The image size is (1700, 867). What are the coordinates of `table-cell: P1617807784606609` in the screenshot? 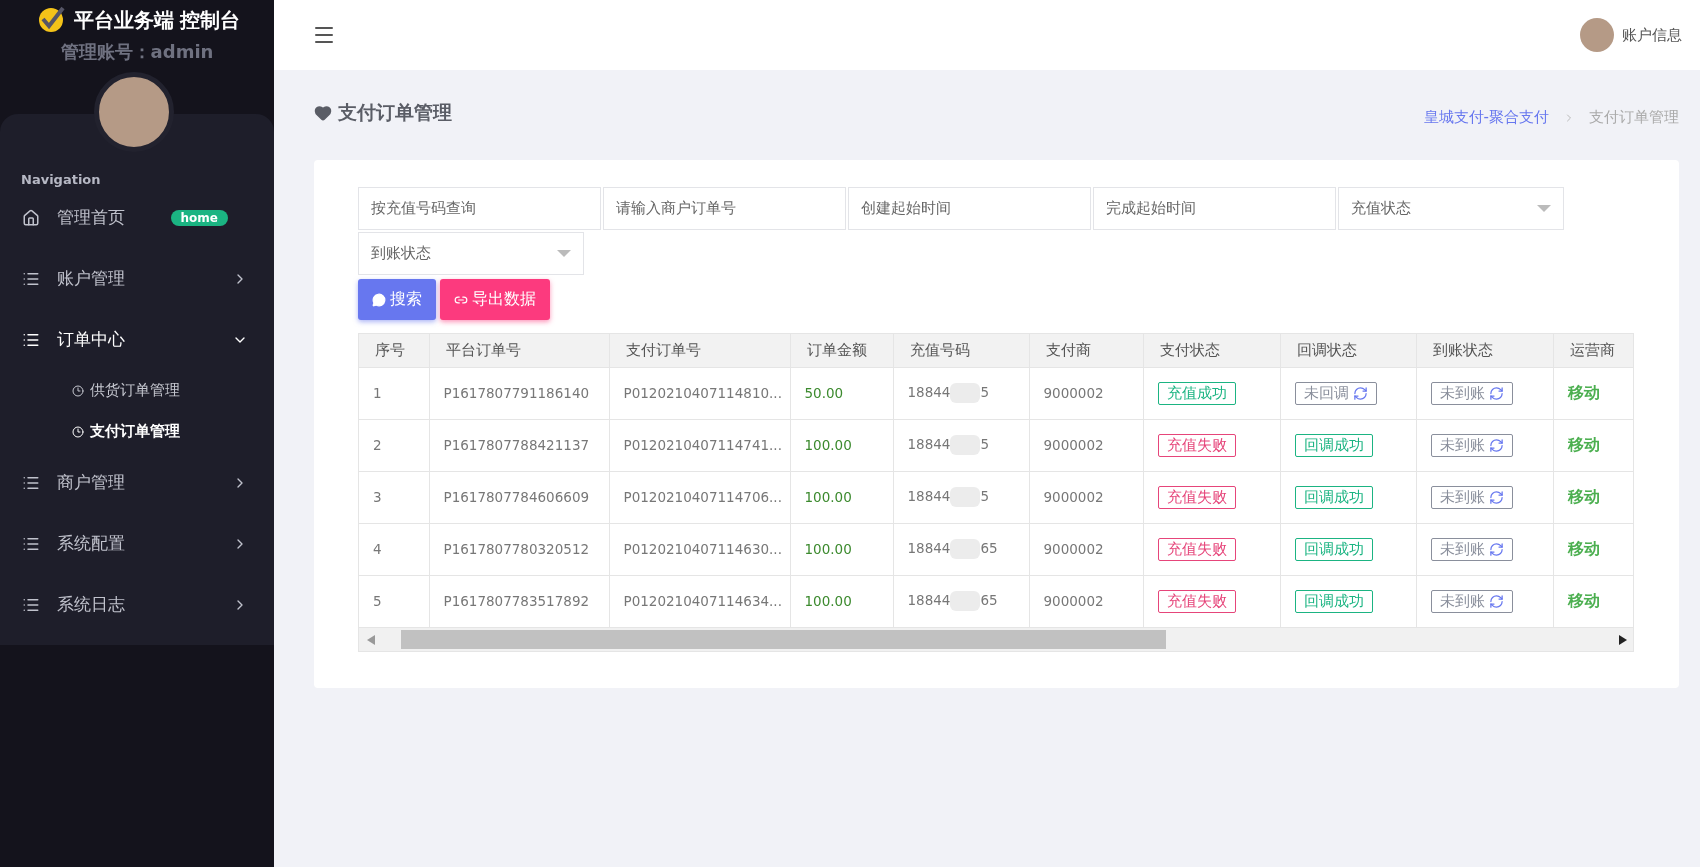 It's located at (519, 497).